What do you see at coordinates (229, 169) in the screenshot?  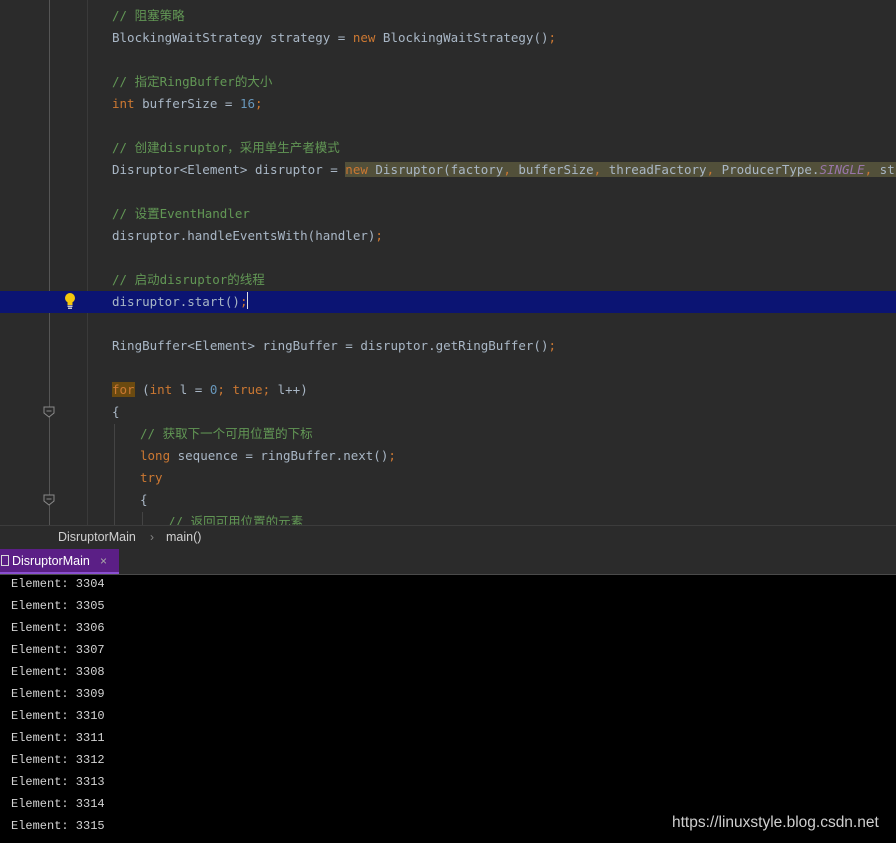 I see `code-text: Disruptor<Element> disruptor =` at bounding box center [229, 169].